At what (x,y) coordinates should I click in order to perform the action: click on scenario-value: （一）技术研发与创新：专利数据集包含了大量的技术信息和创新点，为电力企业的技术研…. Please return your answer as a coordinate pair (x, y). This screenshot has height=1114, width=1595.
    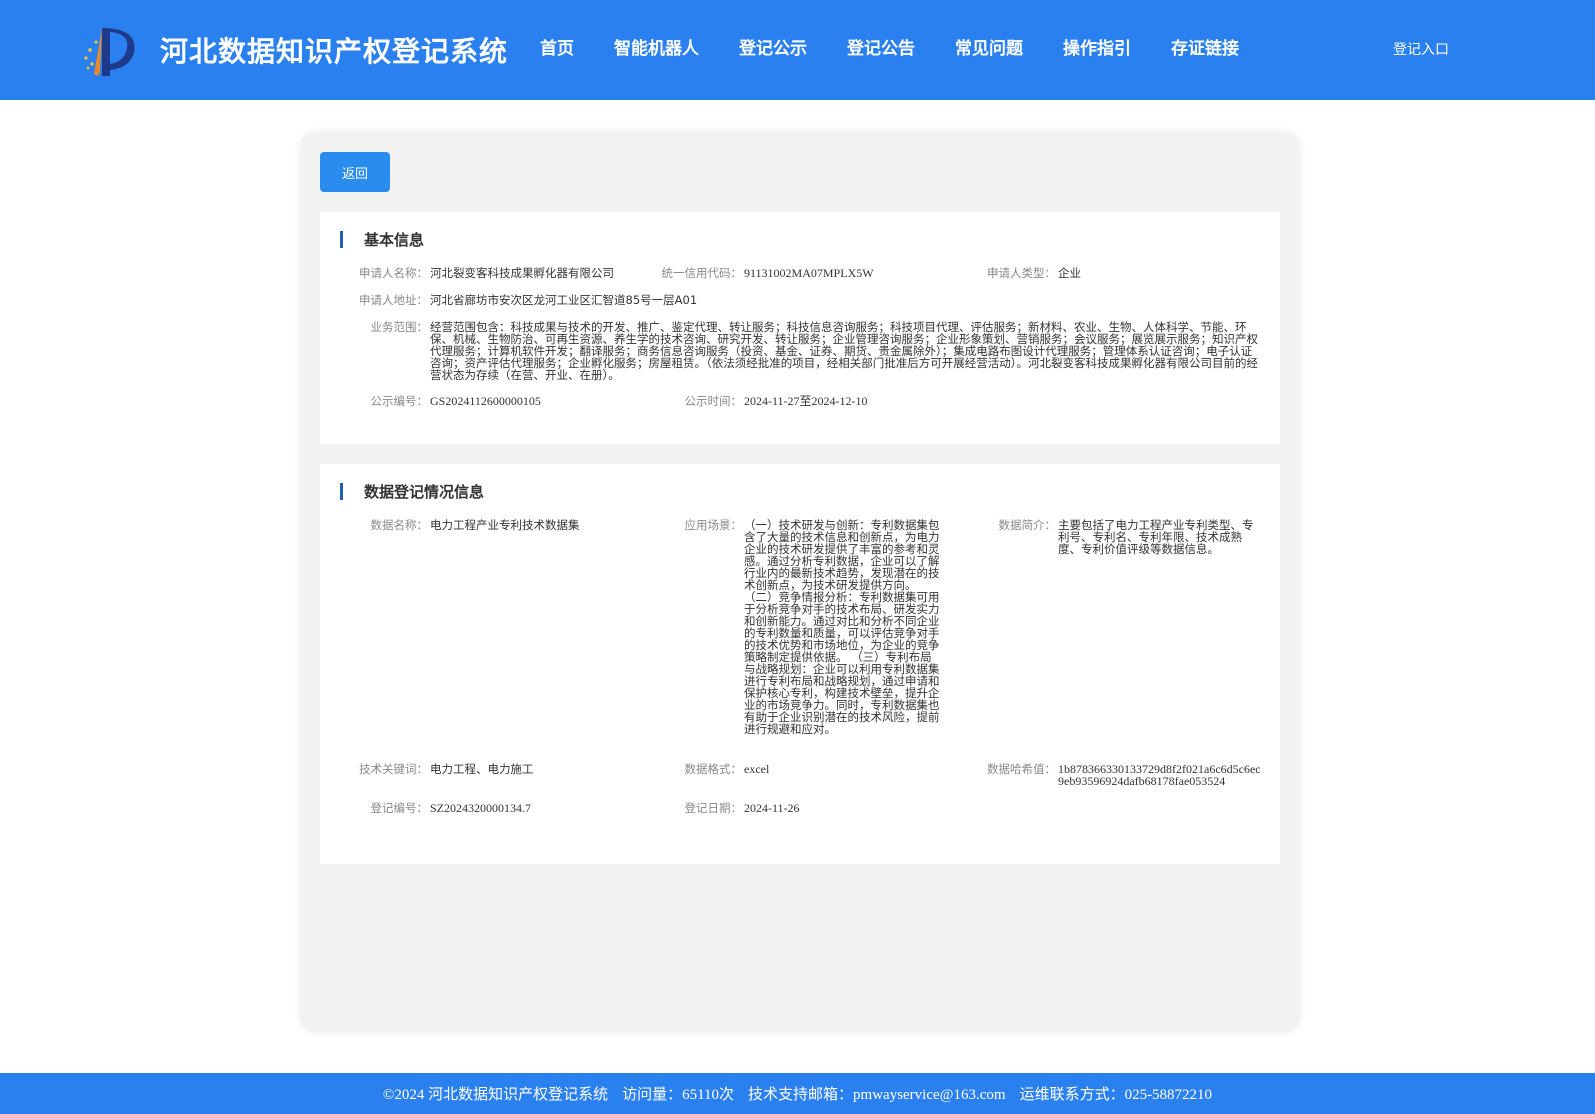
    Looking at the image, I should click on (842, 627).